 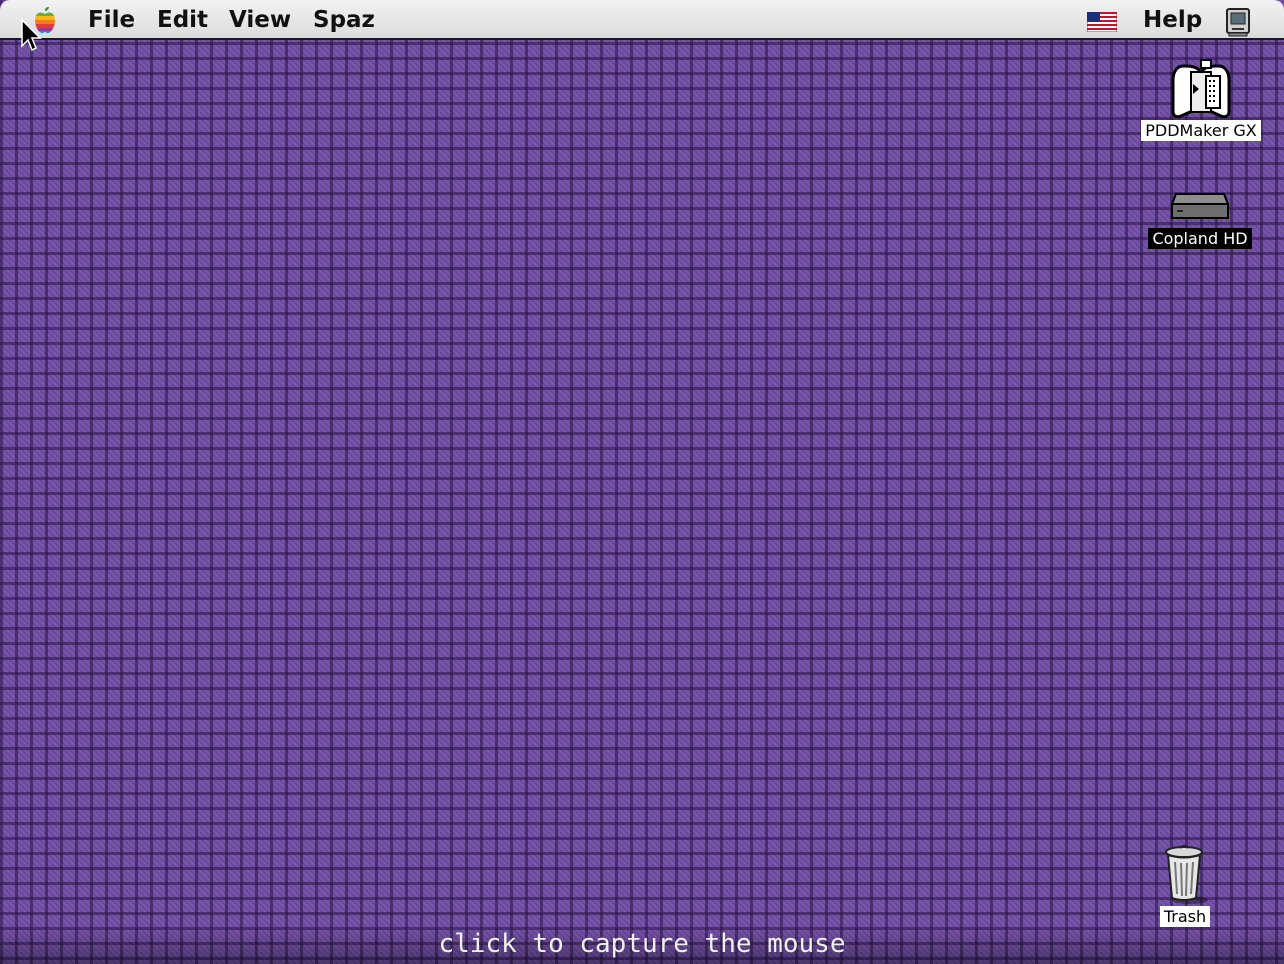 What do you see at coordinates (1200, 206) in the screenshot?
I see `hard-drive-icon` at bounding box center [1200, 206].